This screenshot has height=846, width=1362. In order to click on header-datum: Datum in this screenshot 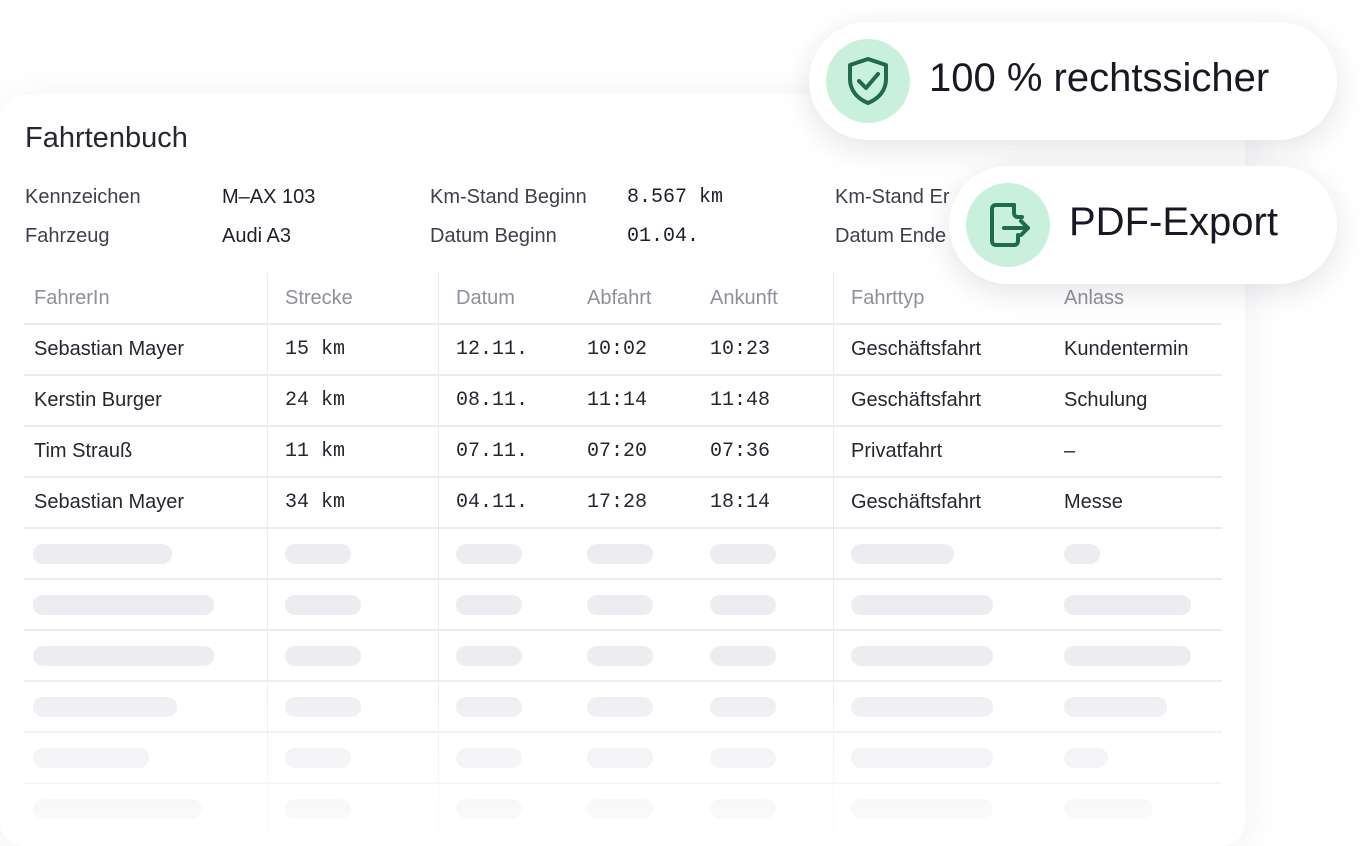, I will do `click(485, 298)`.